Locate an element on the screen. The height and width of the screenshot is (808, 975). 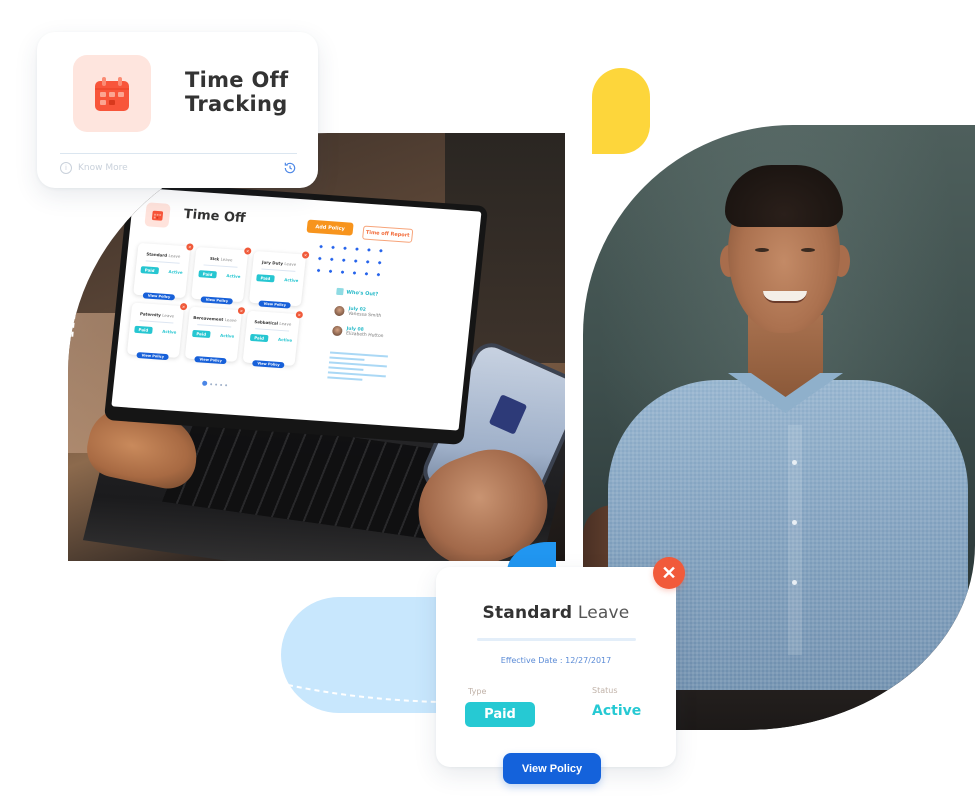
policy-card: × Standard Leave Paid Active View Policy is located at coordinates (163, 271).